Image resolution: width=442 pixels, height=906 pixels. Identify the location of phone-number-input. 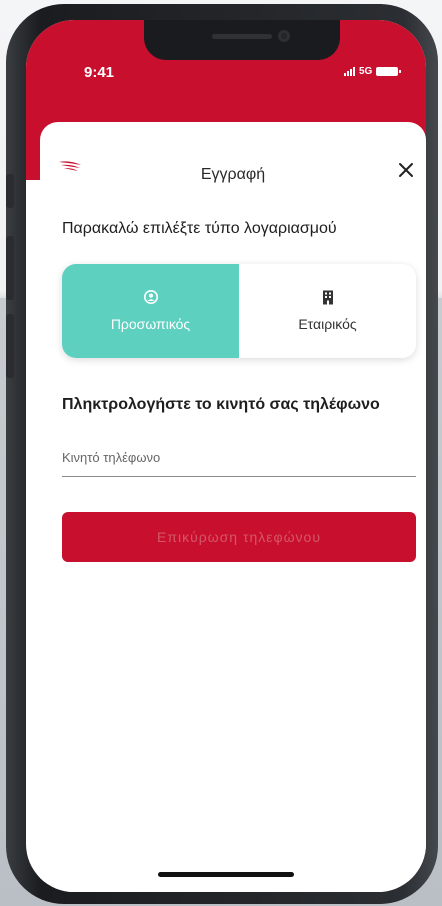
(239, 457).